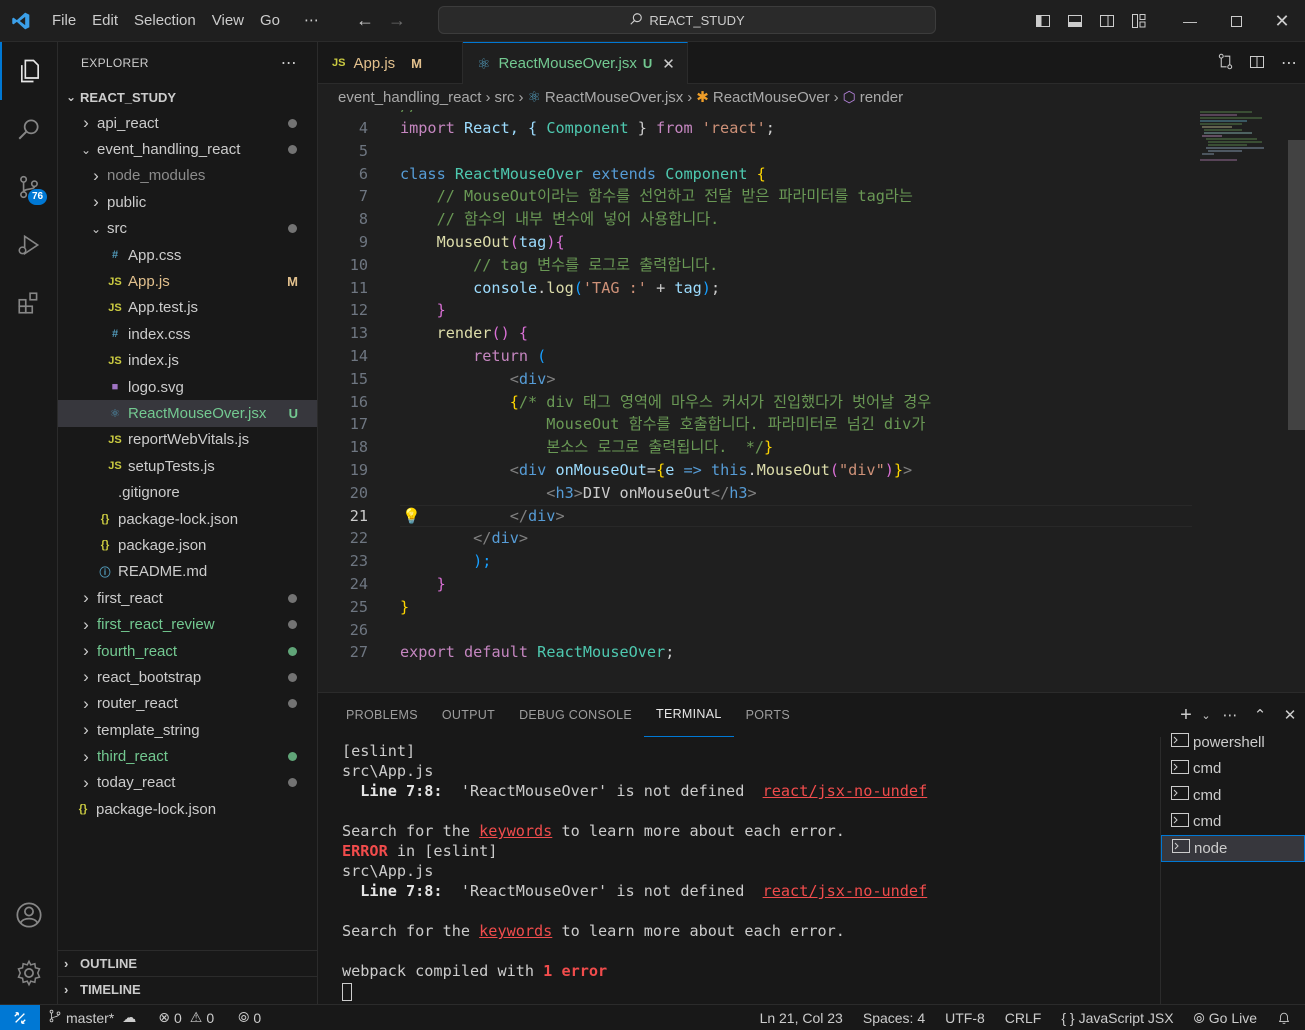 The height and width of the screenshot is (1030, 1305). I want to click on folder-item: › template_string, so click(187, 730).